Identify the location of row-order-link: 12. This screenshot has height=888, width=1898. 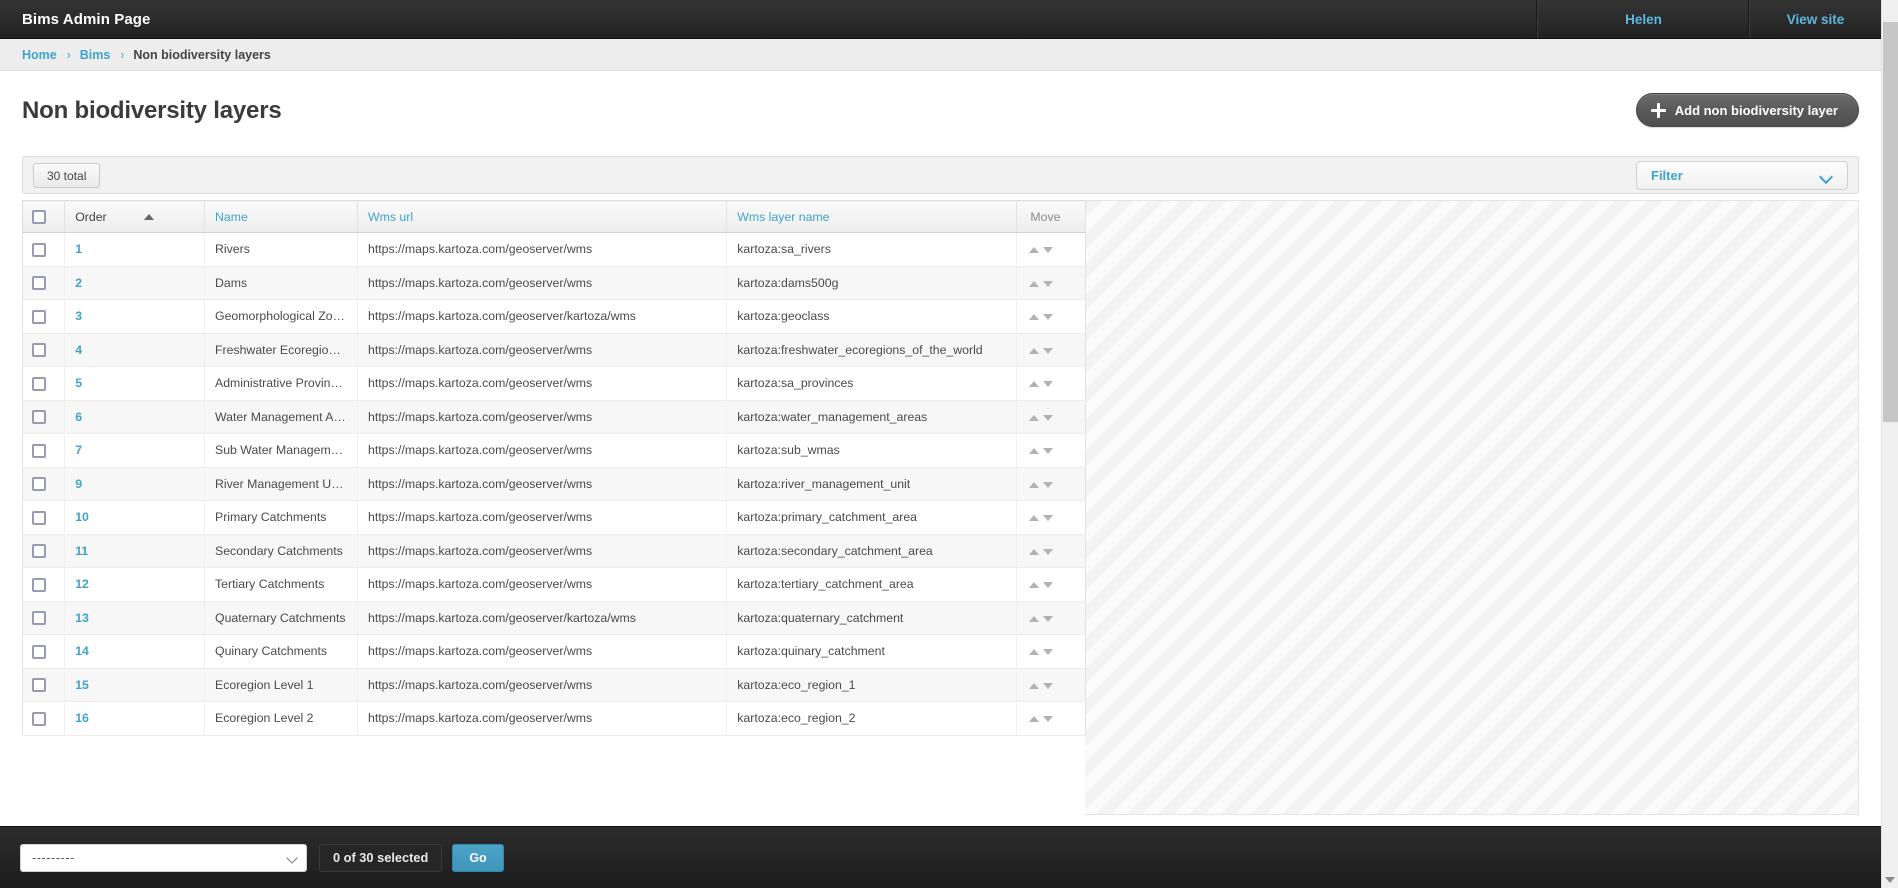
(82, 584).